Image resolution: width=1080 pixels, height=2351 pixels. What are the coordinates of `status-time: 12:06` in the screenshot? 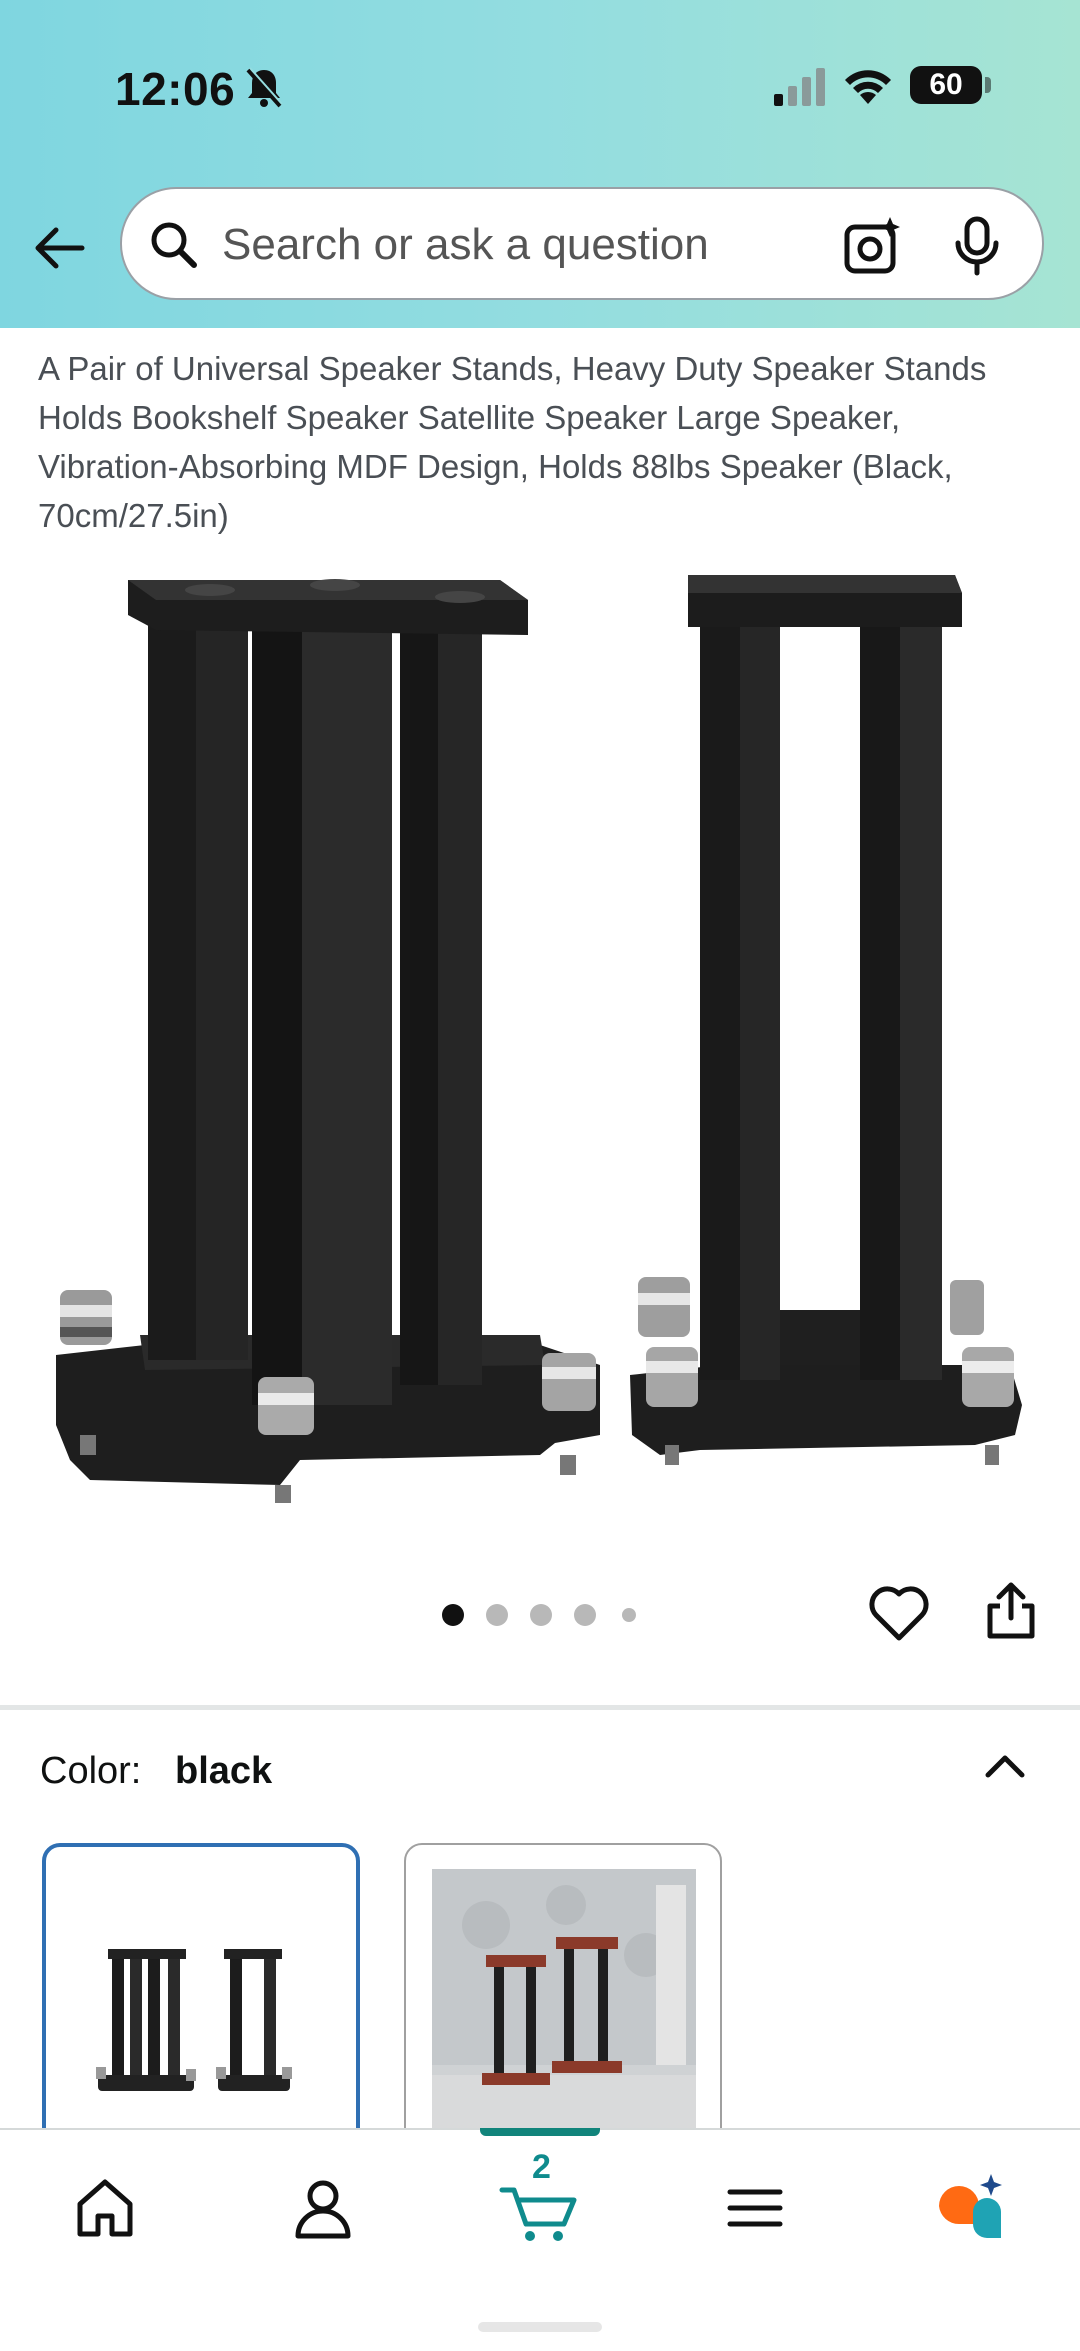 It's located at (175, 89).